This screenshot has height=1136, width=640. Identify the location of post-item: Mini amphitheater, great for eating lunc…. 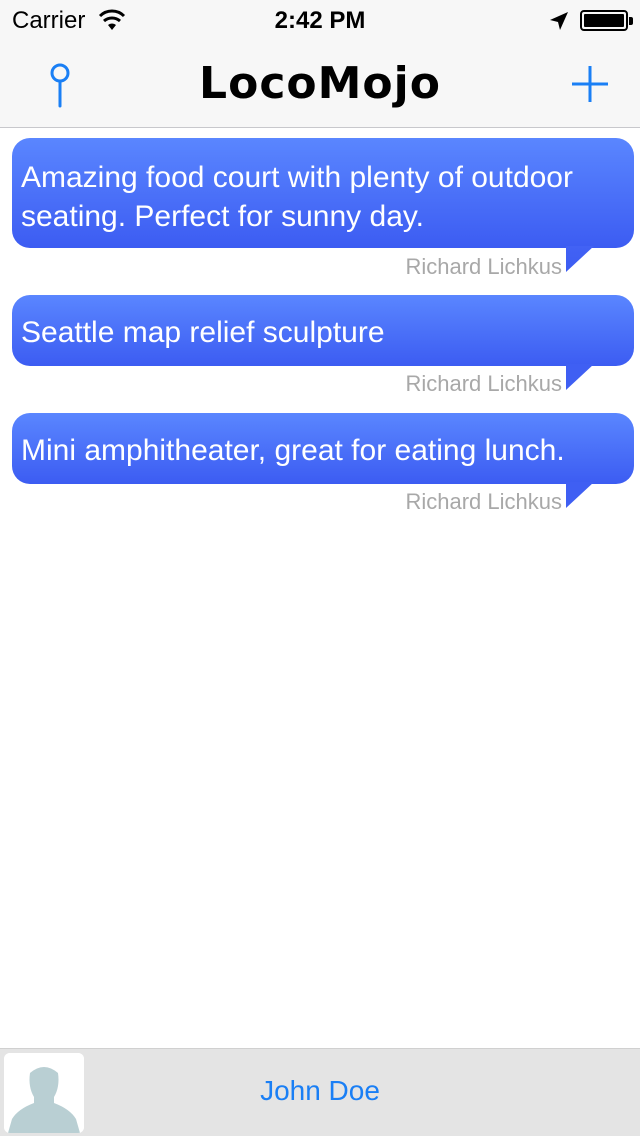
(323, 463).